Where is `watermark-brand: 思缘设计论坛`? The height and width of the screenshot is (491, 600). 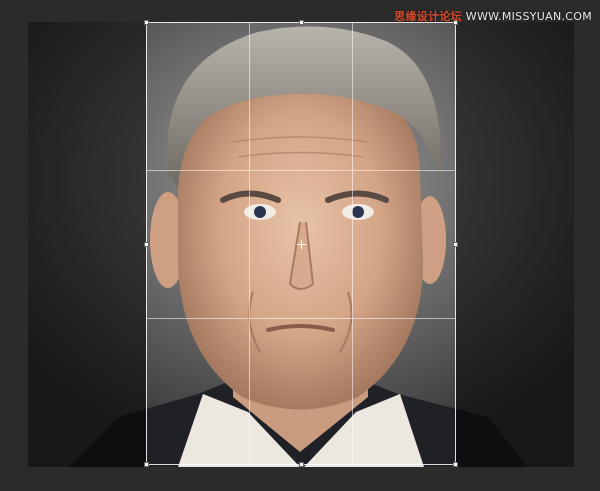 watermark-brand: 思缘设计论坛 is located at coordinates (428, 16).